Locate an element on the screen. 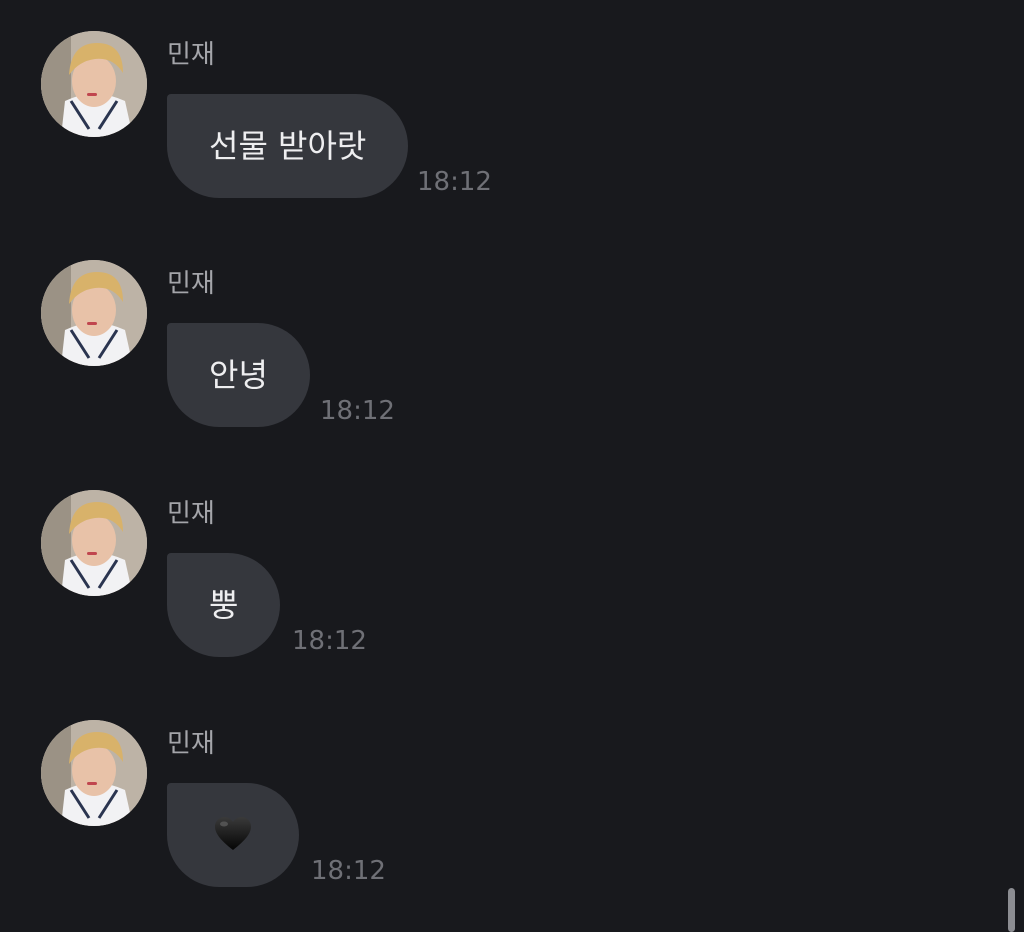  scrollbar is located at coordinates (1011, 910).